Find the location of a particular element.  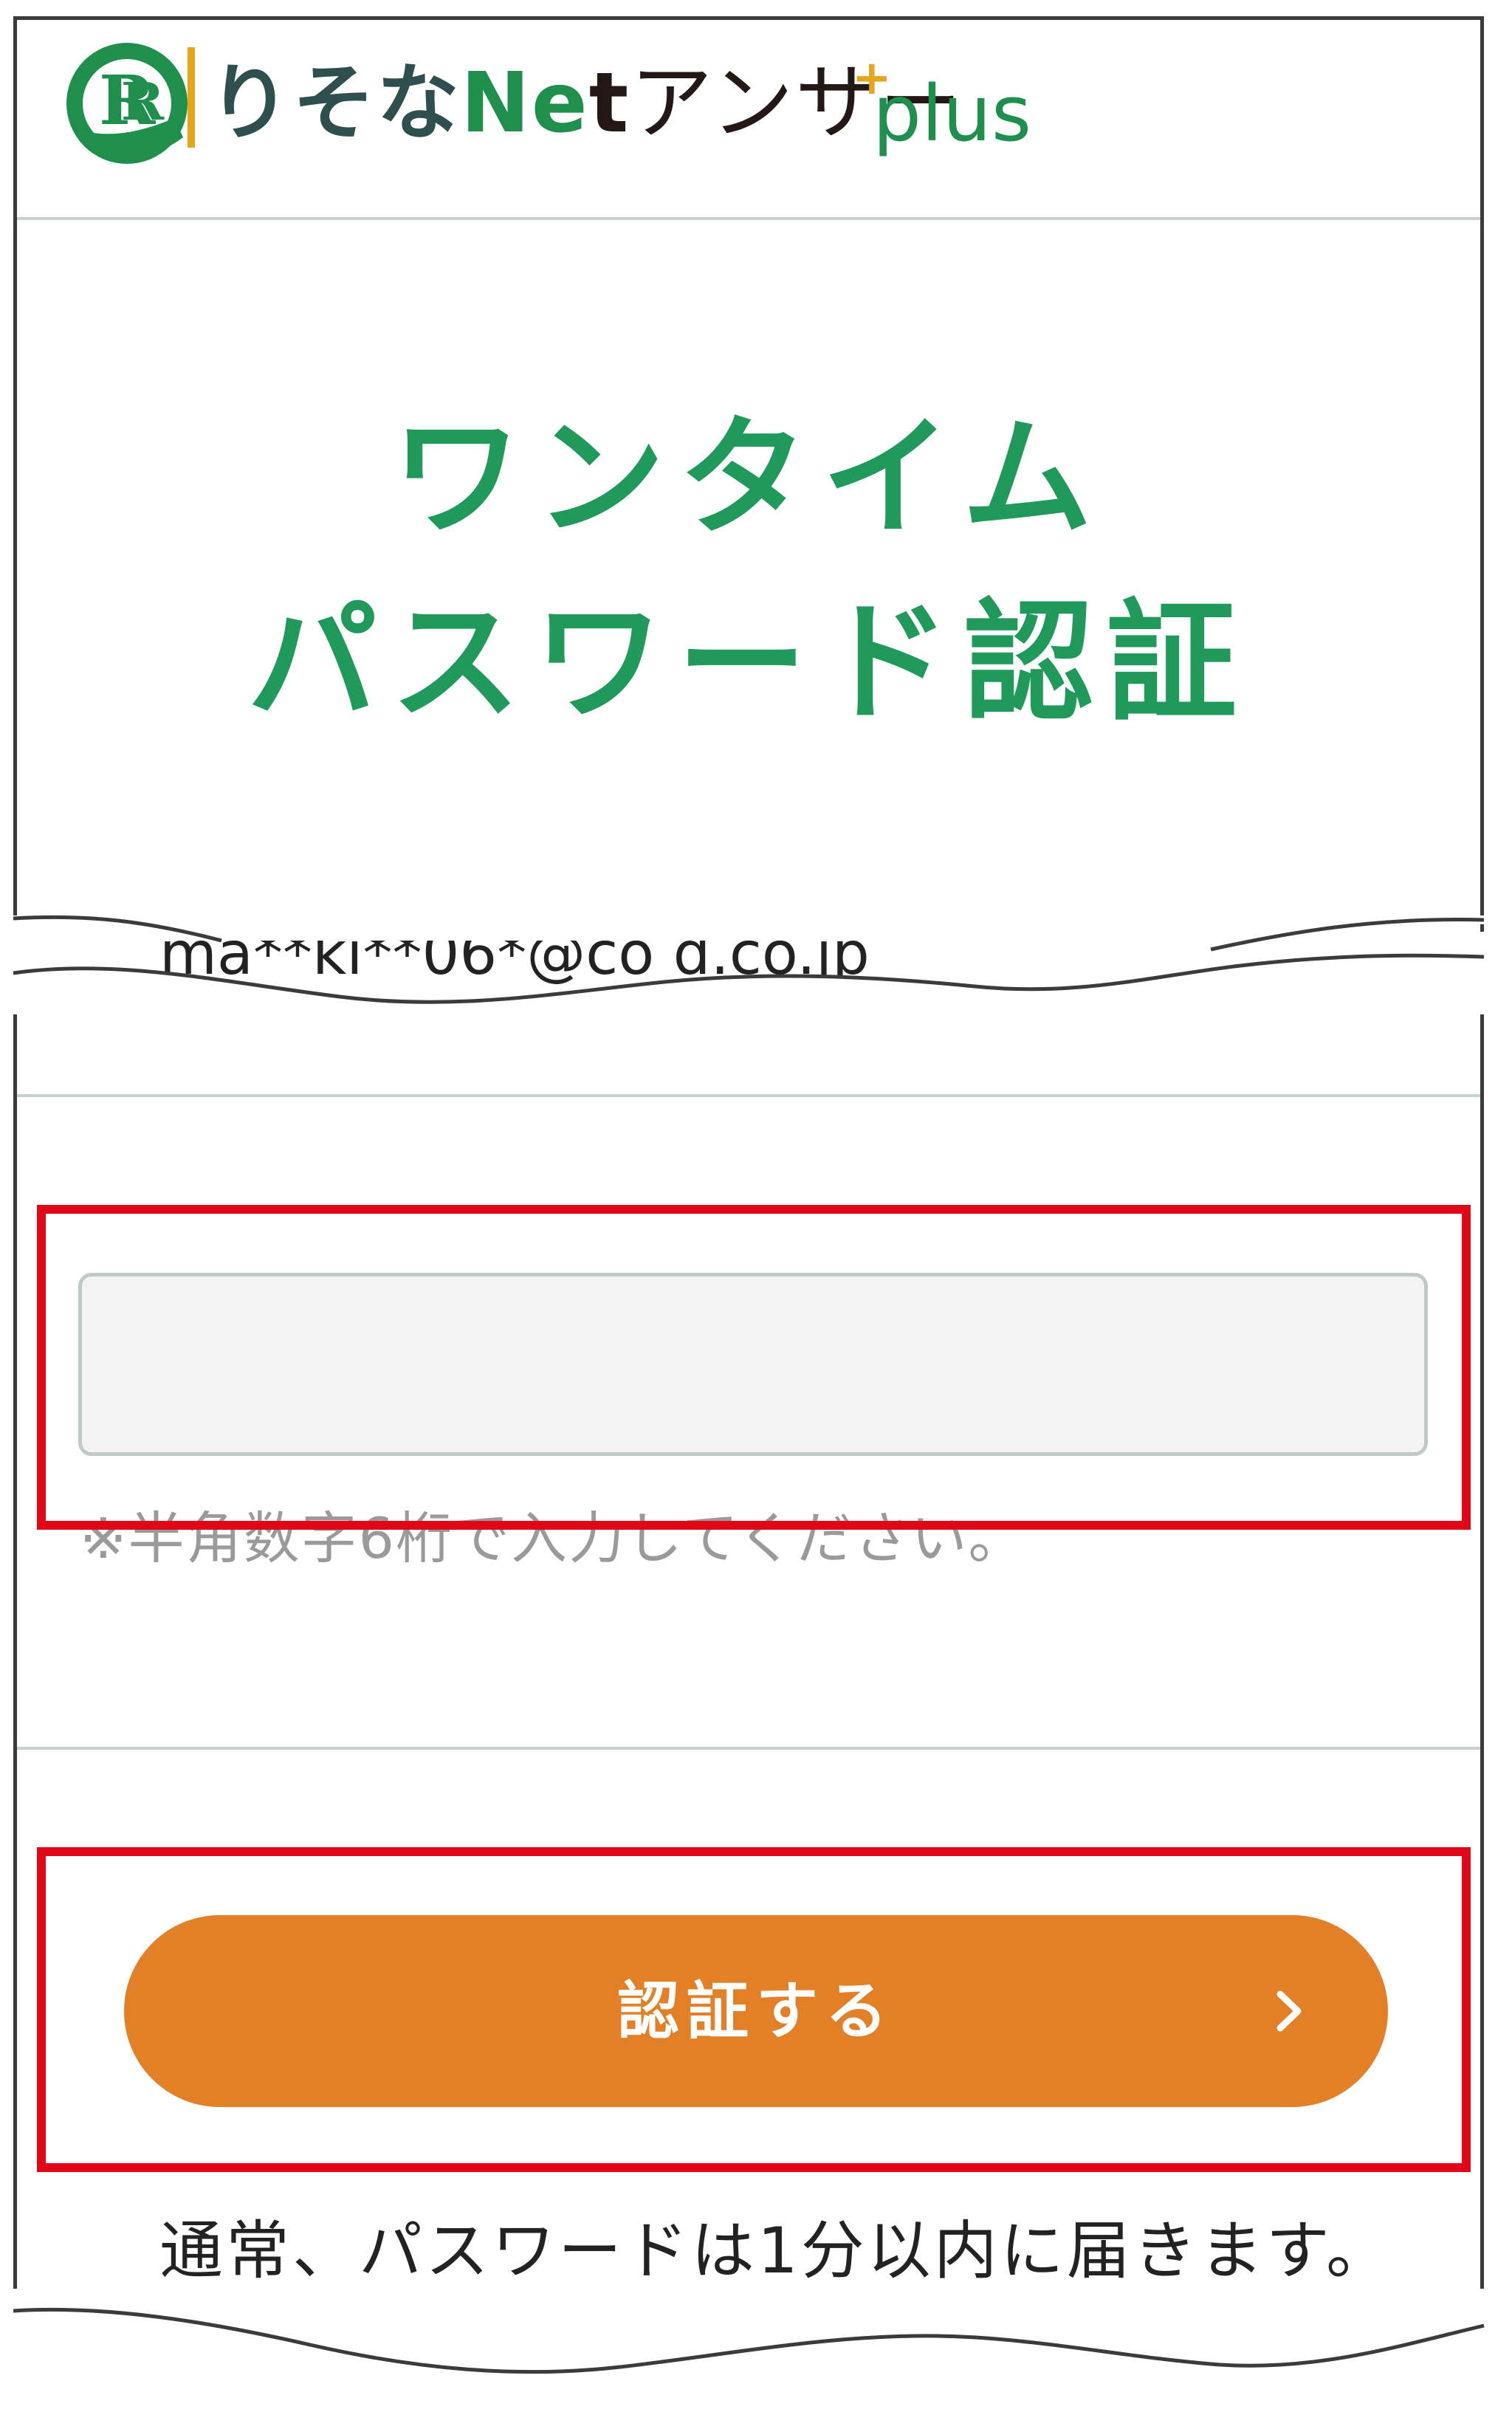

risona-logo-icon: R R is located at coordinates (127, 103).